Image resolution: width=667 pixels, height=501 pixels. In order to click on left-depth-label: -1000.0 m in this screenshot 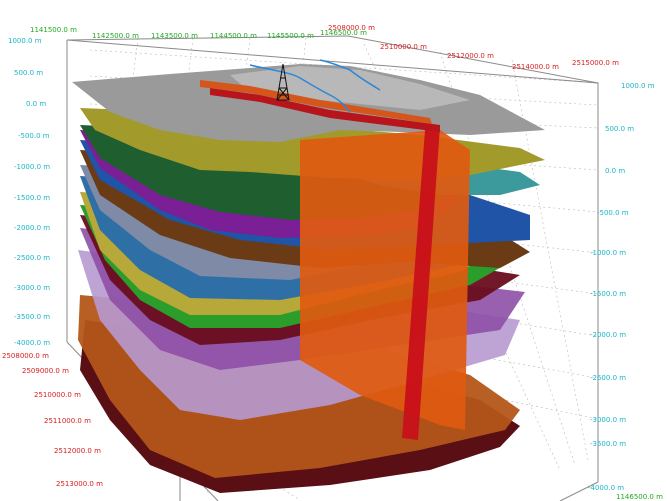, I will do `click(32, 167)`.